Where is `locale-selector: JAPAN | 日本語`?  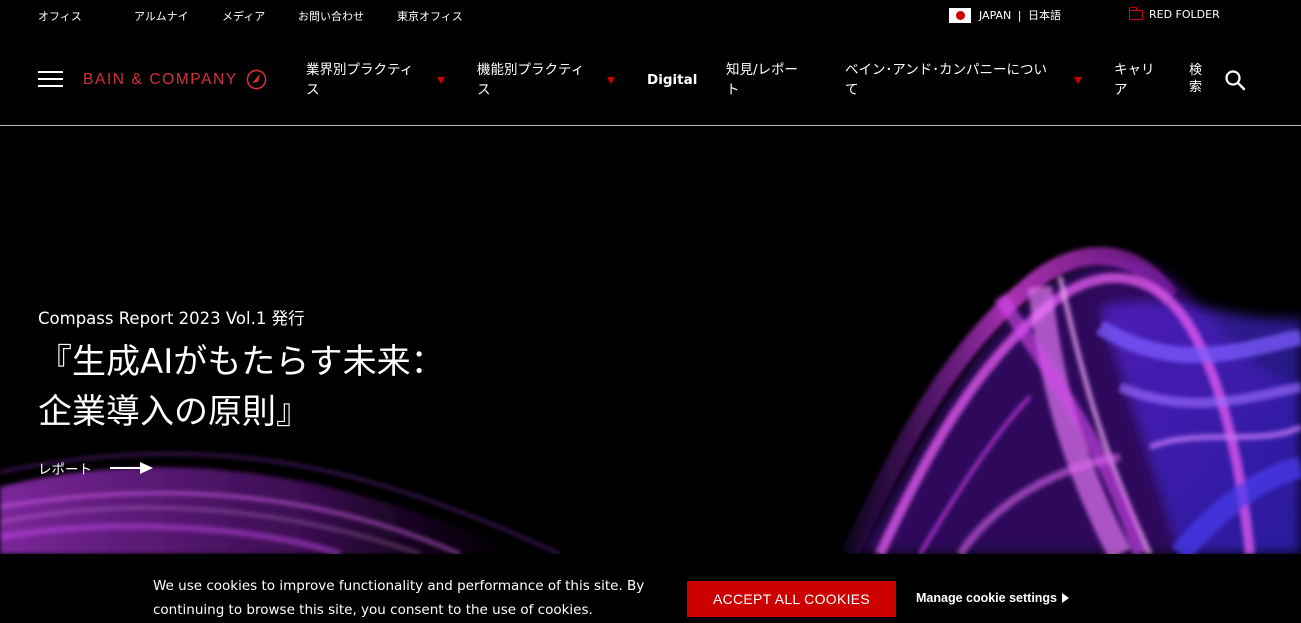 locale-selector: JAPAN | 日本語 is located at coordinates (1005, 15).